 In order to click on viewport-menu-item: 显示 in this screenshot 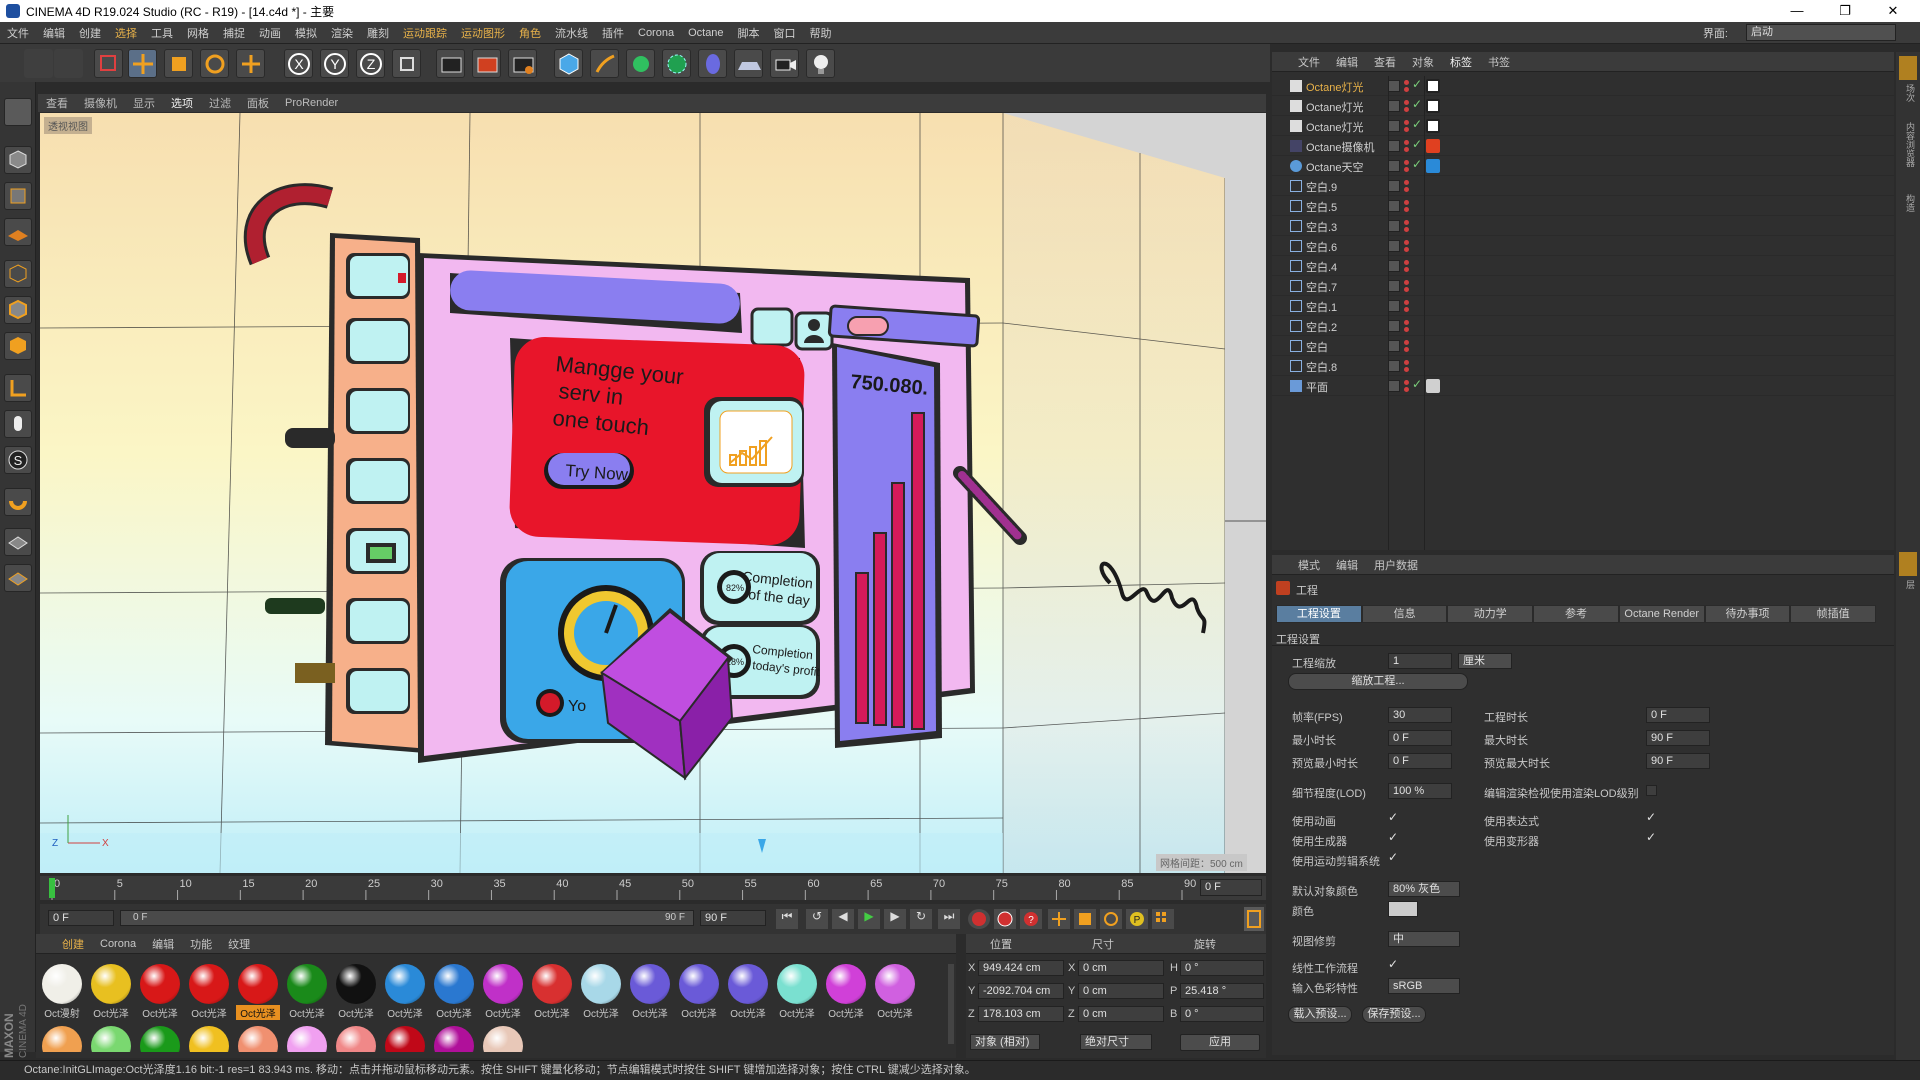, I will do `click(144, 103)`.